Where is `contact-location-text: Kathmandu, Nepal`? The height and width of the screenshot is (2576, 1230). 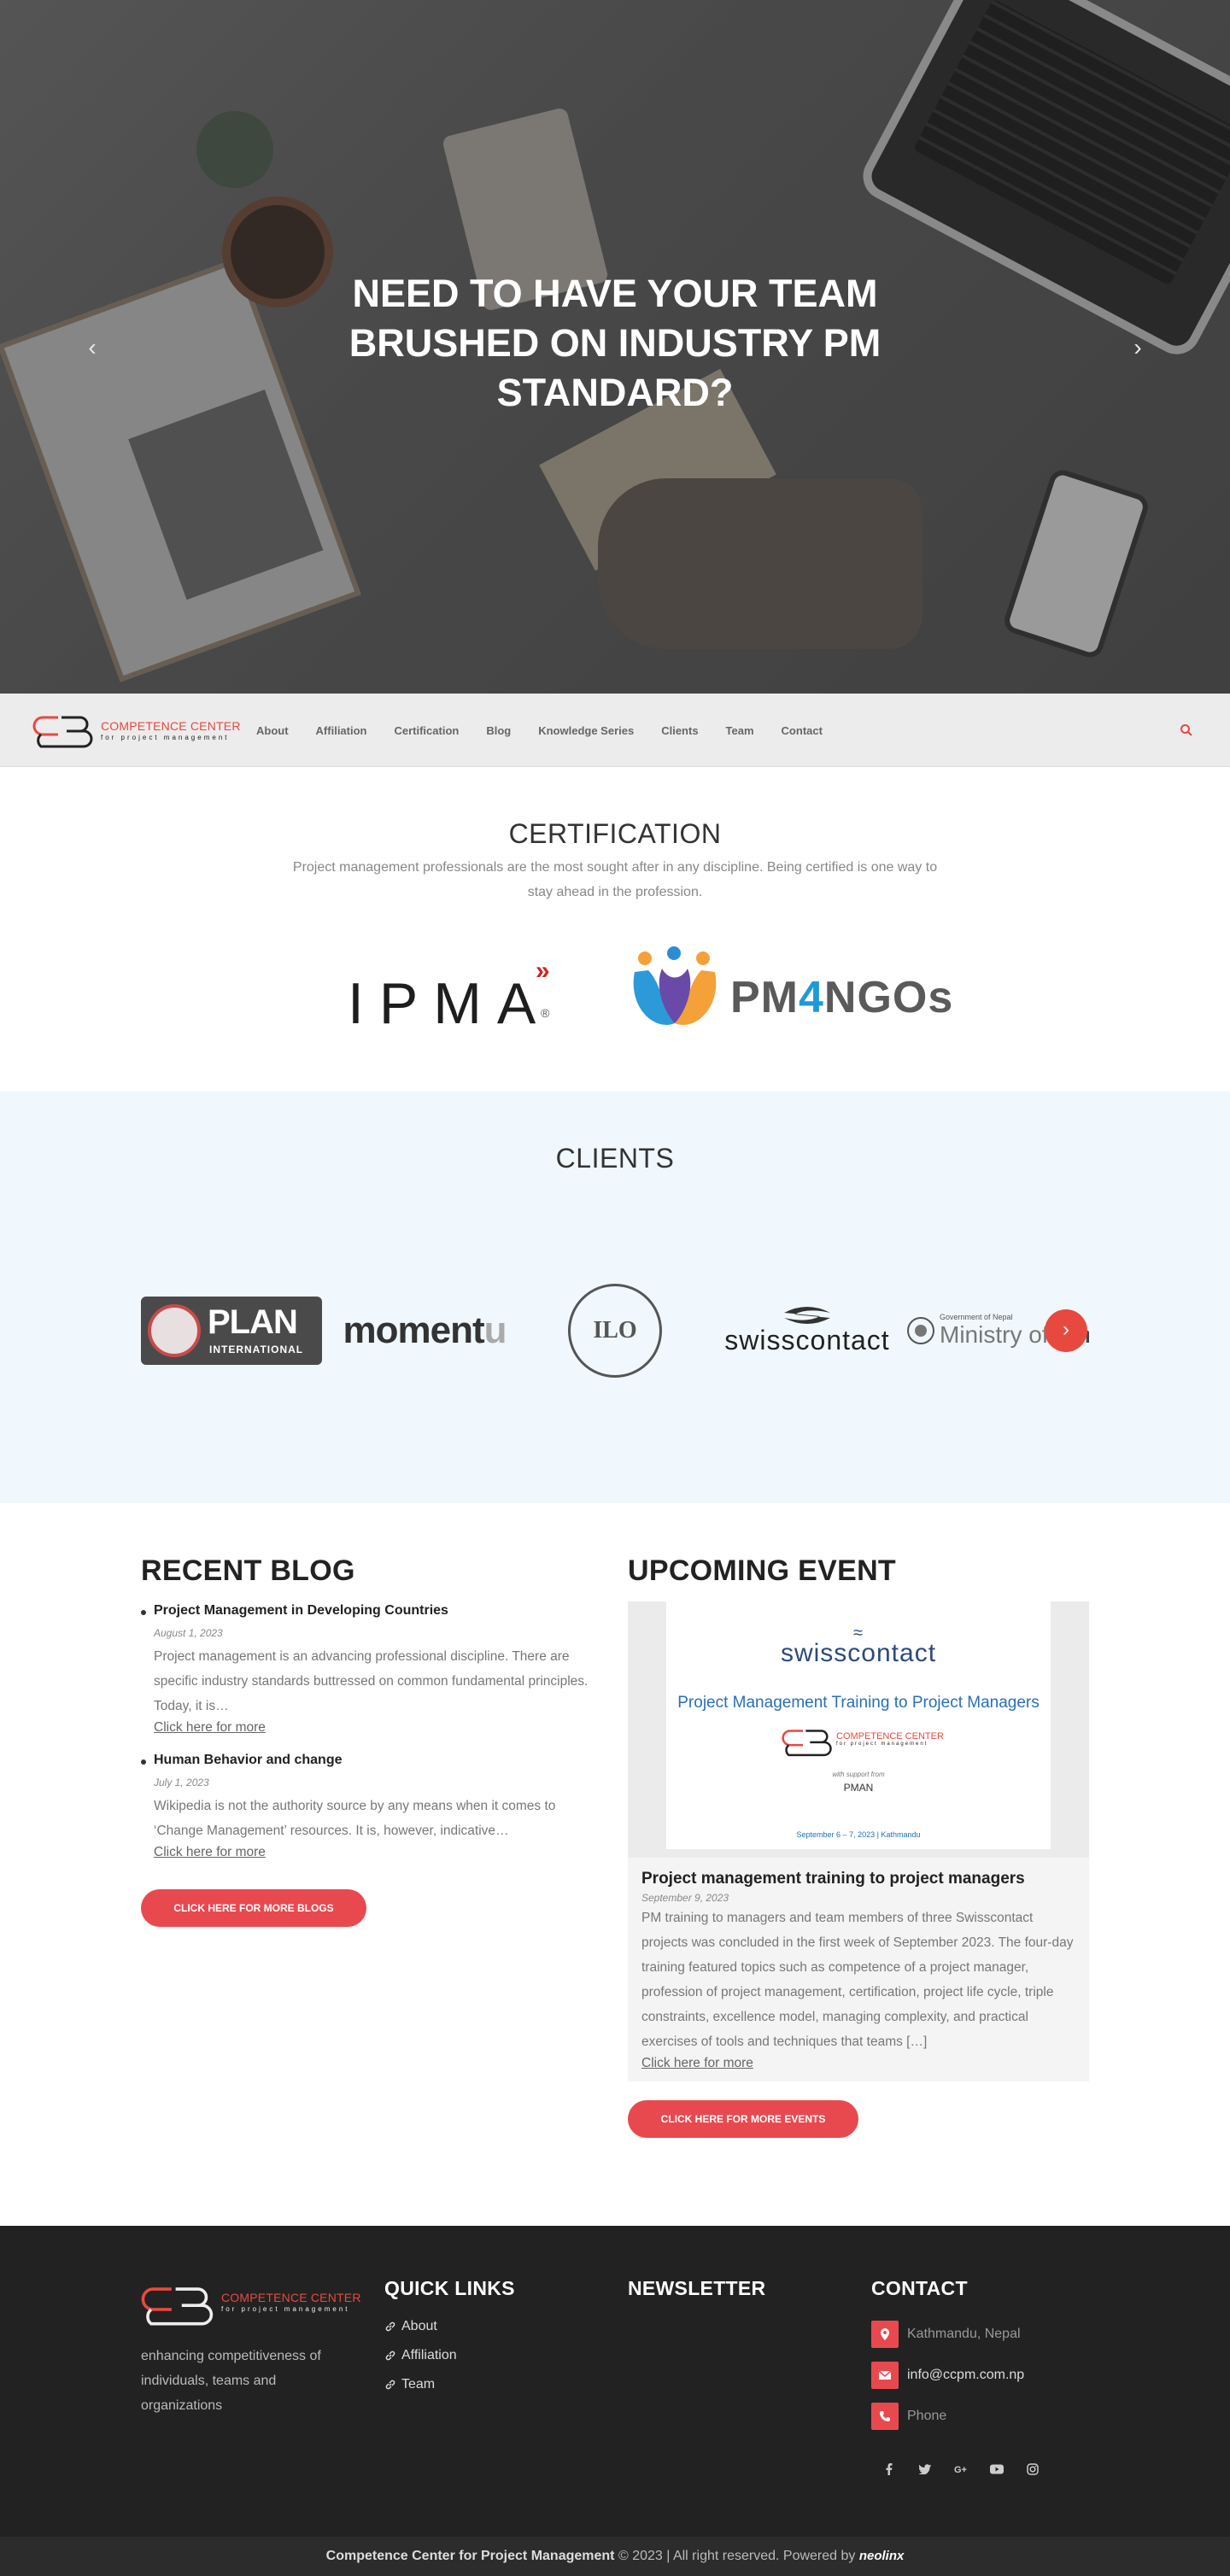
contact-location-text: Kathmandu, Nepal is located at coordinates (964, 2334).